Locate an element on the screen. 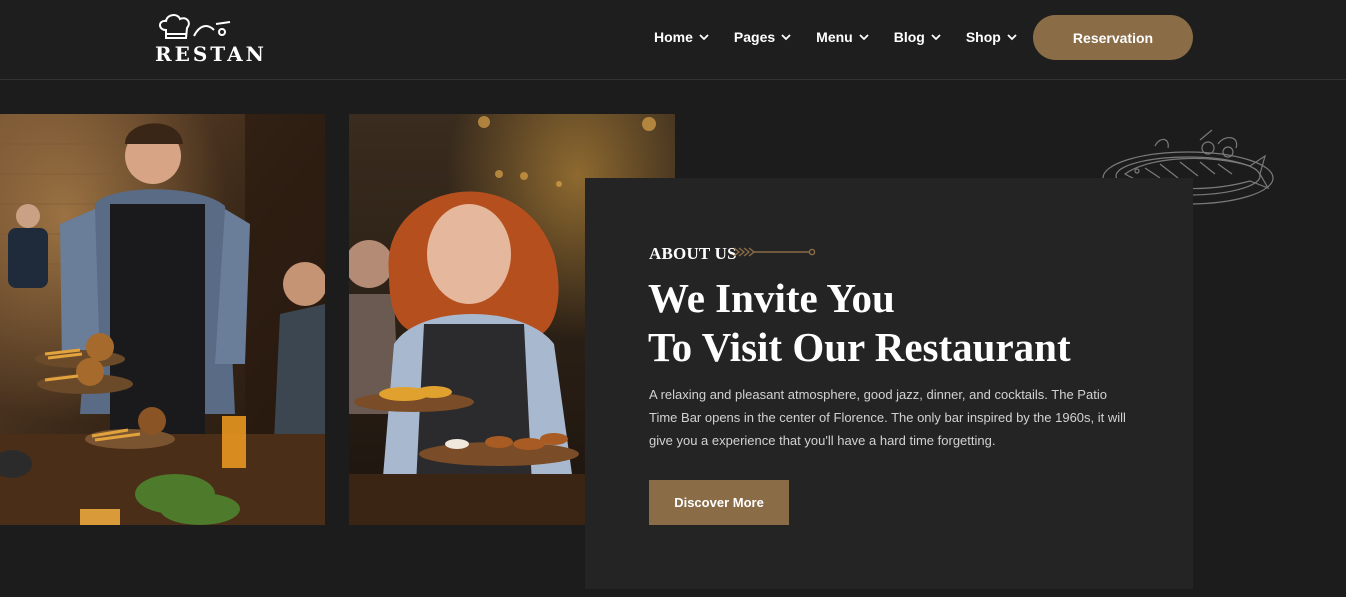 The height and width of the screenshot is (597, 1346). nav-item-pages: Pages is located at coordinates (763, 37).